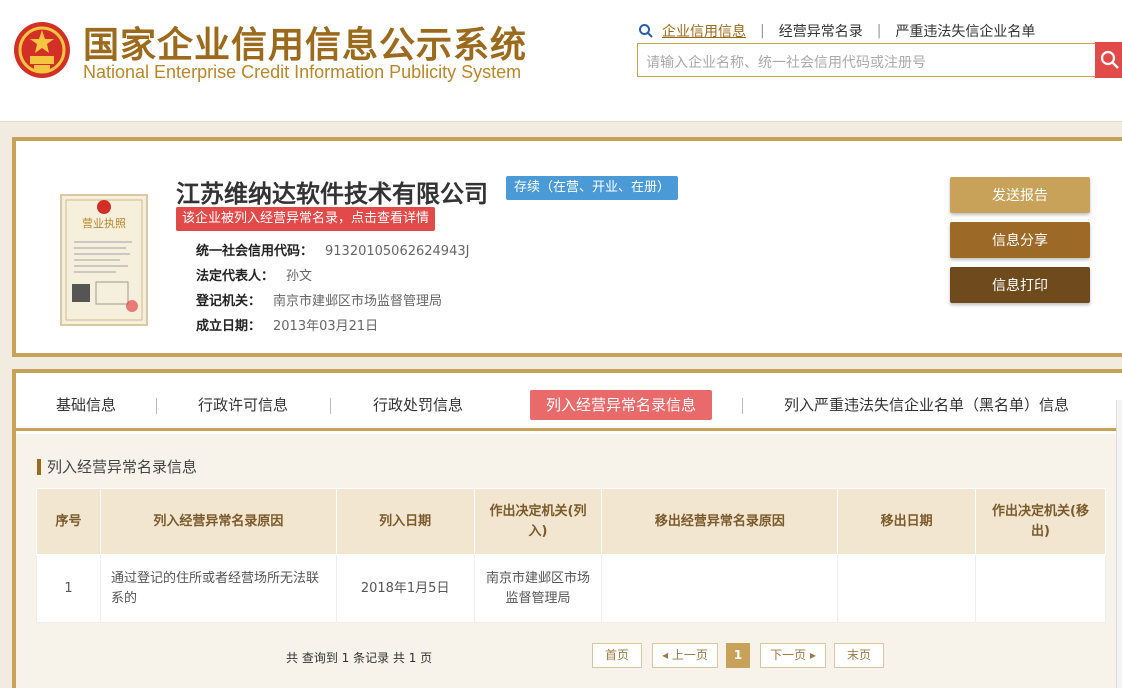 The width and height of the screenshot is (1122, 688). What do you see at coordinates (1119, 544) in the screenshot?
I see `scrollbar` at bounding box center [1119, 544].